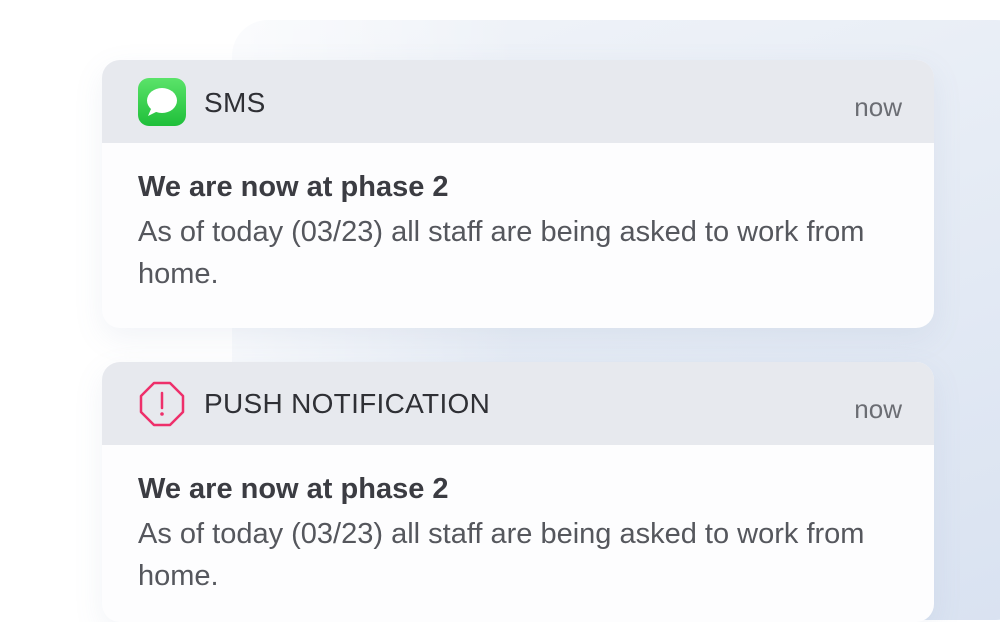 The image size is (1000, 622). Describe the element at coordinates (162, 102) in the screenshot. I see `message-bubble-icon` at that location.